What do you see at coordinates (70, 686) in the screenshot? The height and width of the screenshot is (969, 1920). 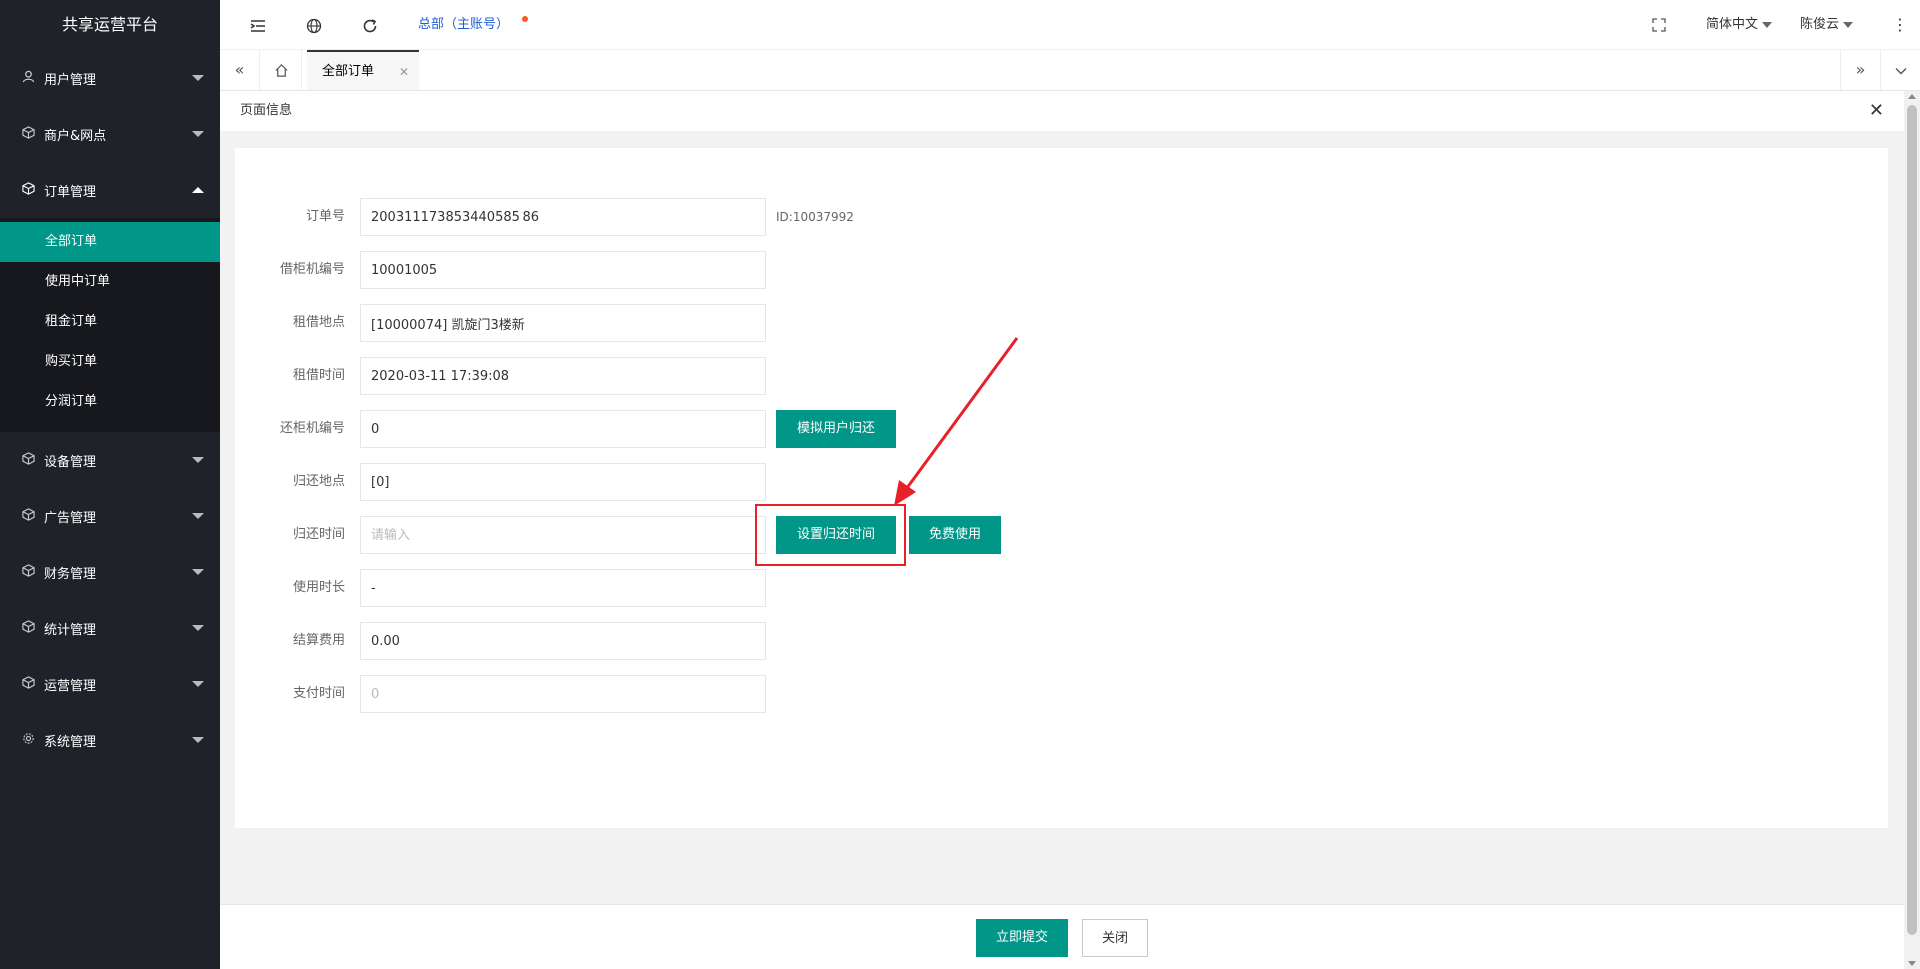 I see `nav-group-label: 运营管理` at bounding box center [70, 686].